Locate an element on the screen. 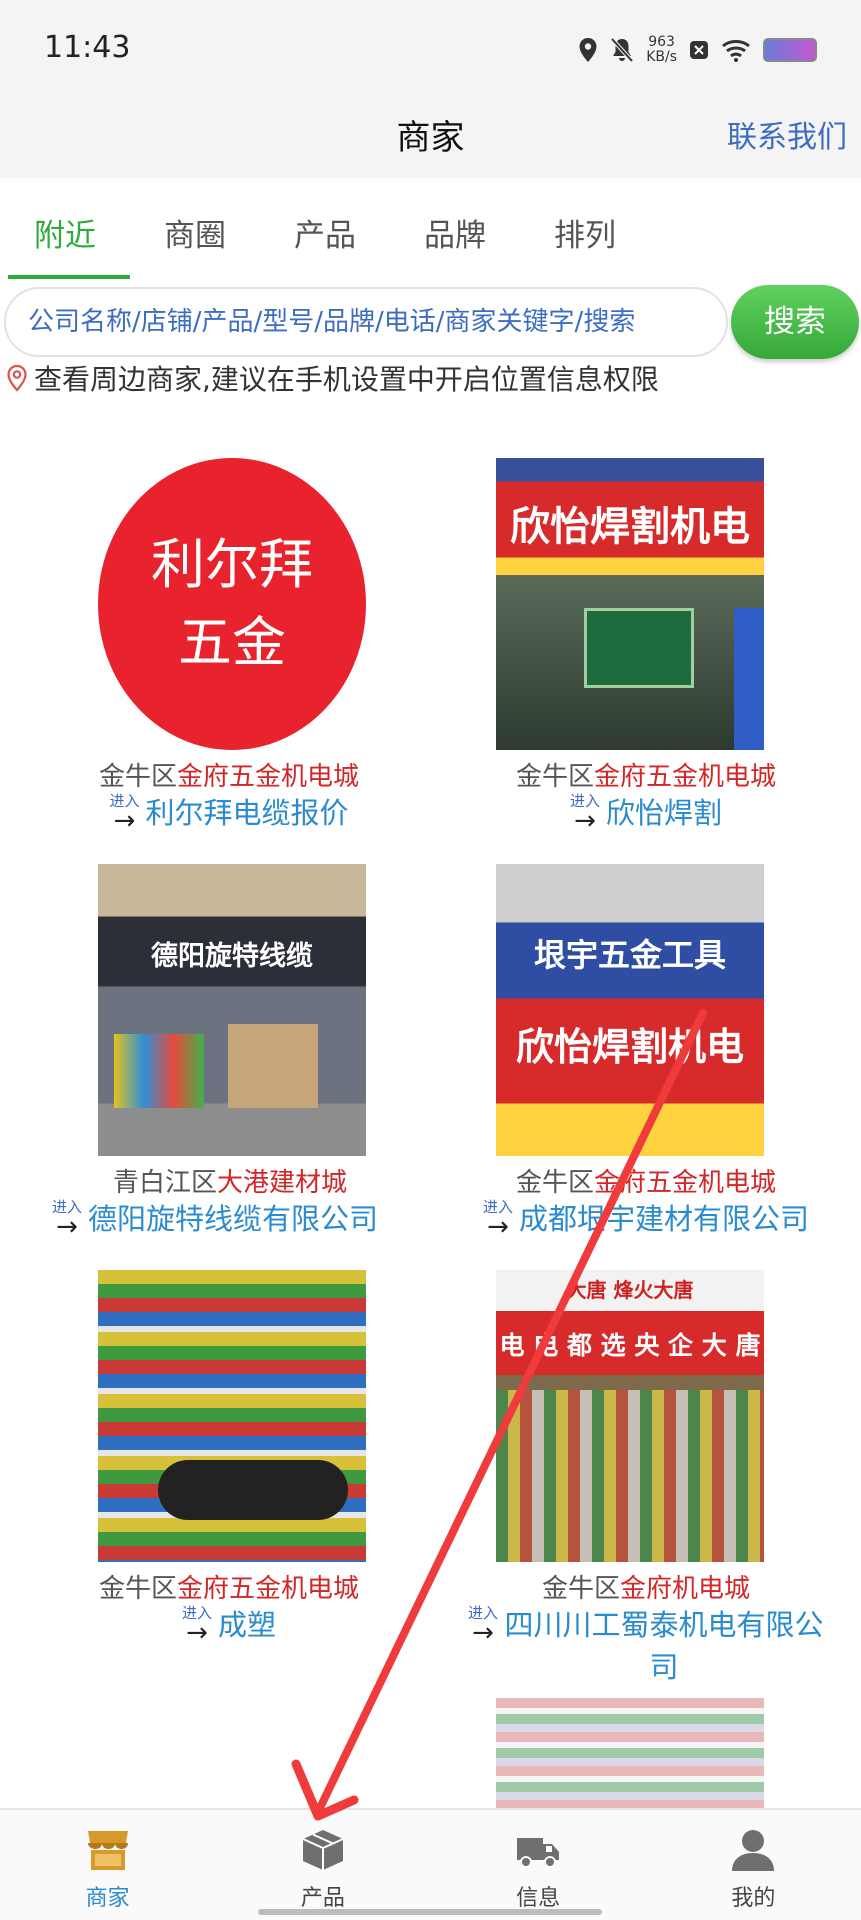  category-tabs: 附近 商圈 产品 品牌 排列 is located at coordinates (430, 230).